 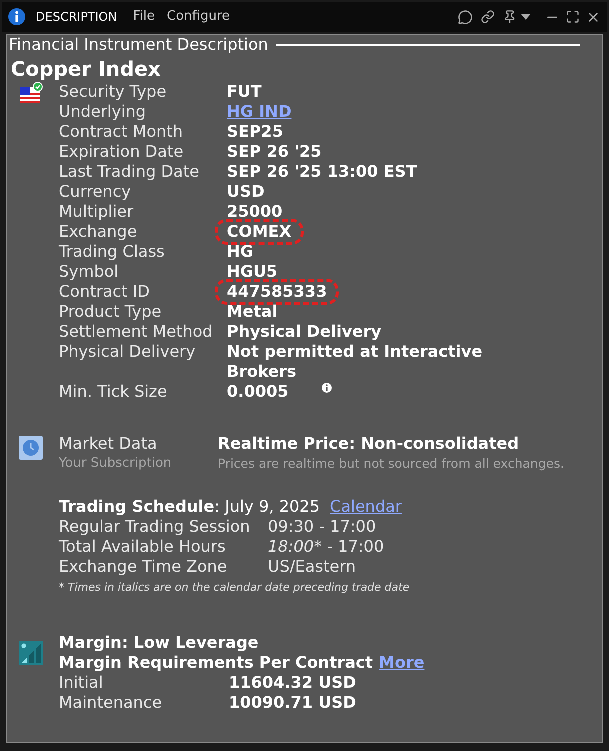 I want to click on chat-icon, so click(x=465, y=17).